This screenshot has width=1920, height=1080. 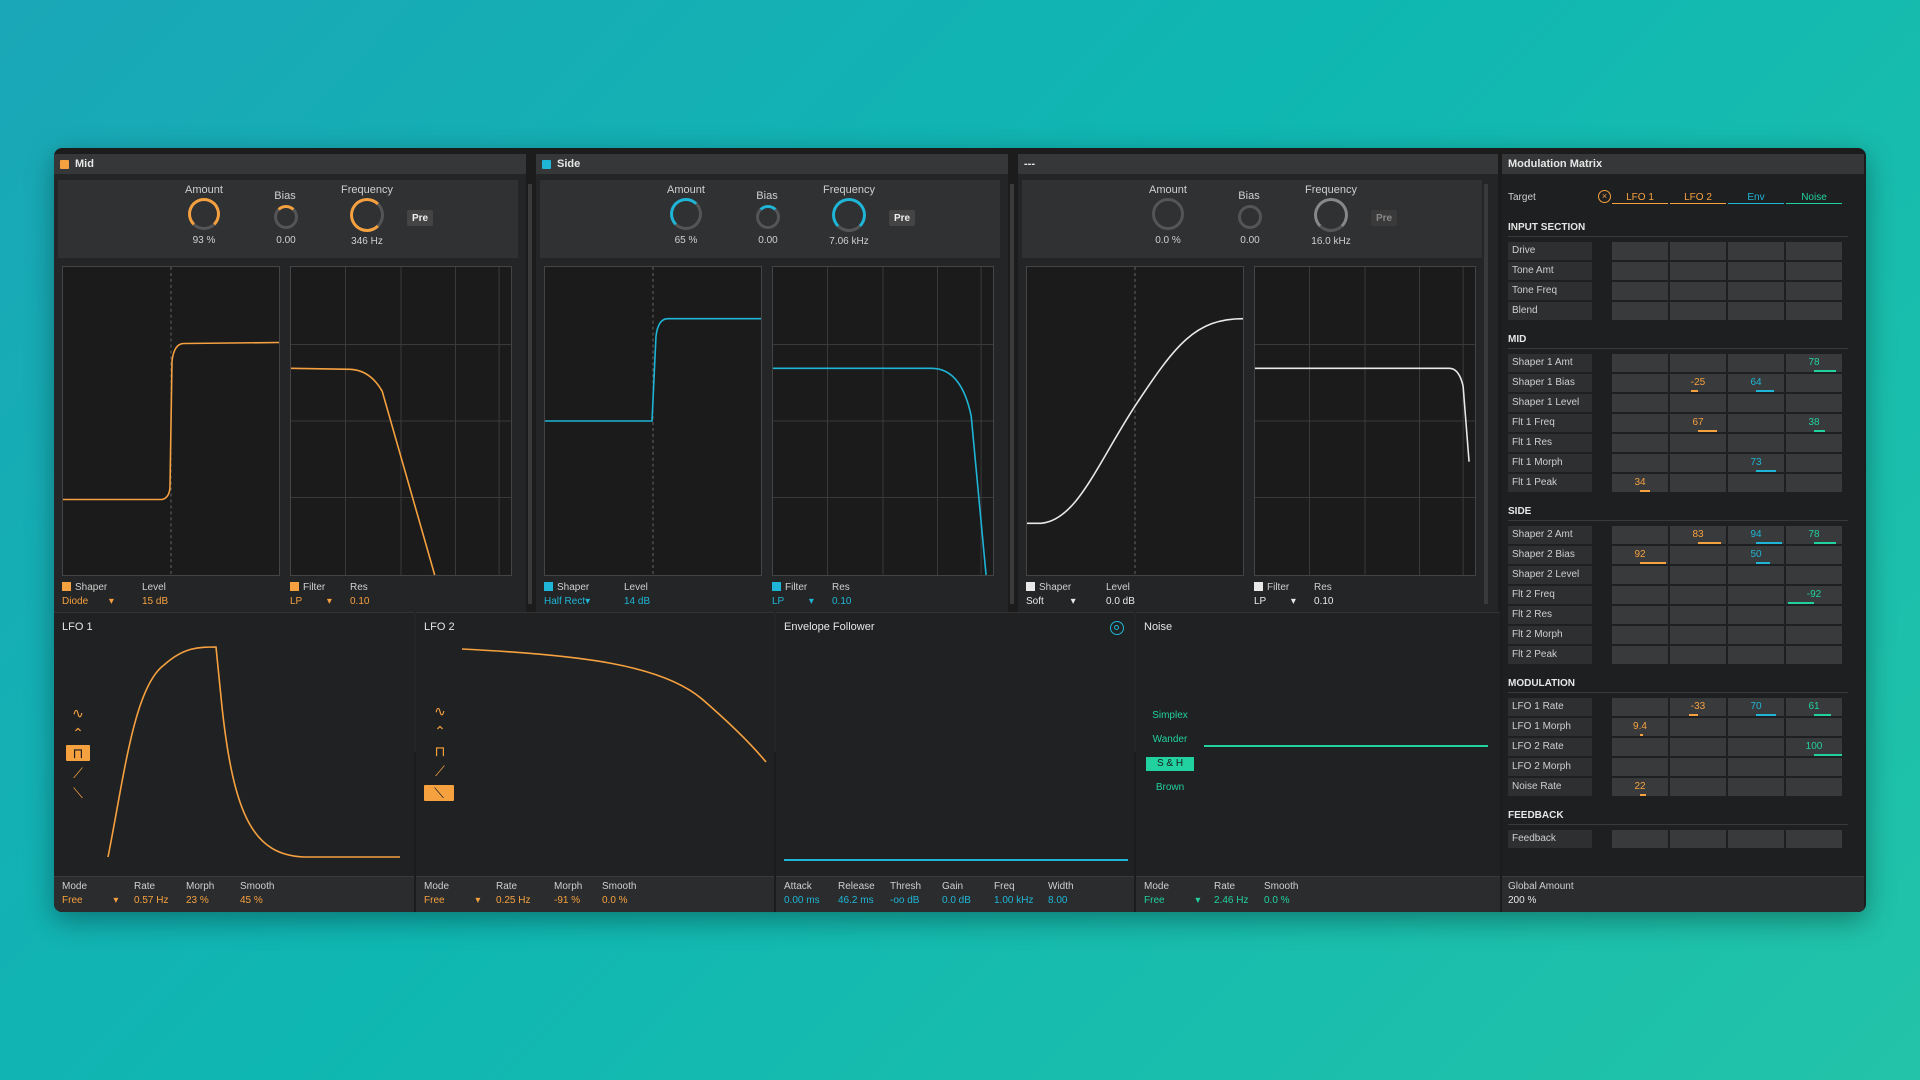 I want to click on mid-header: Mid, so click(x=290, y=164).